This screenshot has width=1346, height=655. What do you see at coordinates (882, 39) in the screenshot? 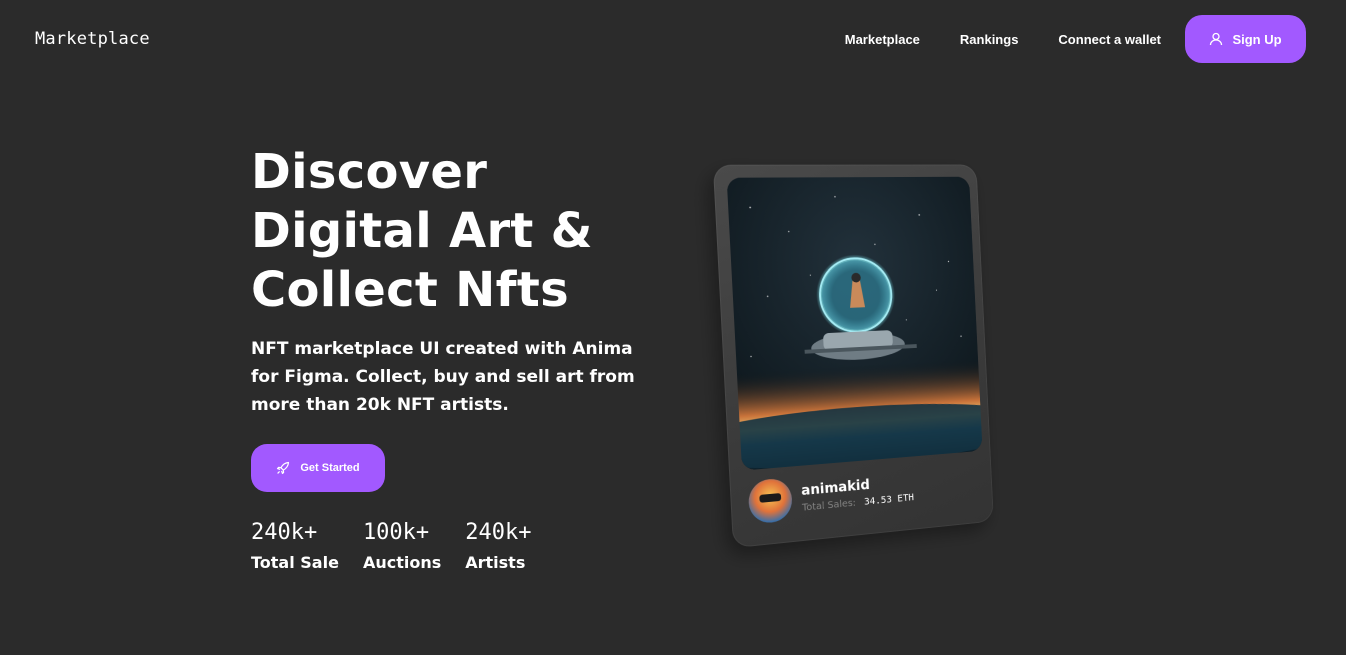
I see `nav-link-marketplace: Marketplace` at bounding box center [882, 39].